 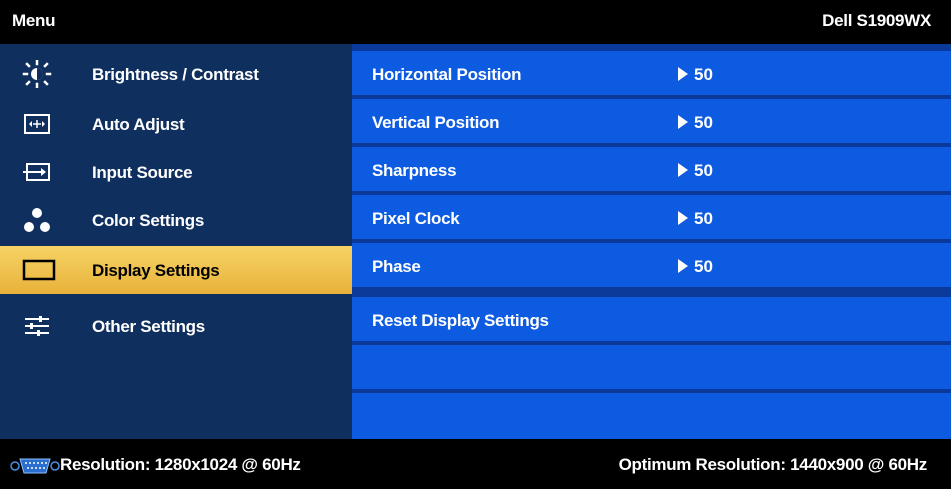 What do you see at coordinates (37, 124) in the screenshot?
I see `auto-adjust-icon` at bounding box center [37, 124].